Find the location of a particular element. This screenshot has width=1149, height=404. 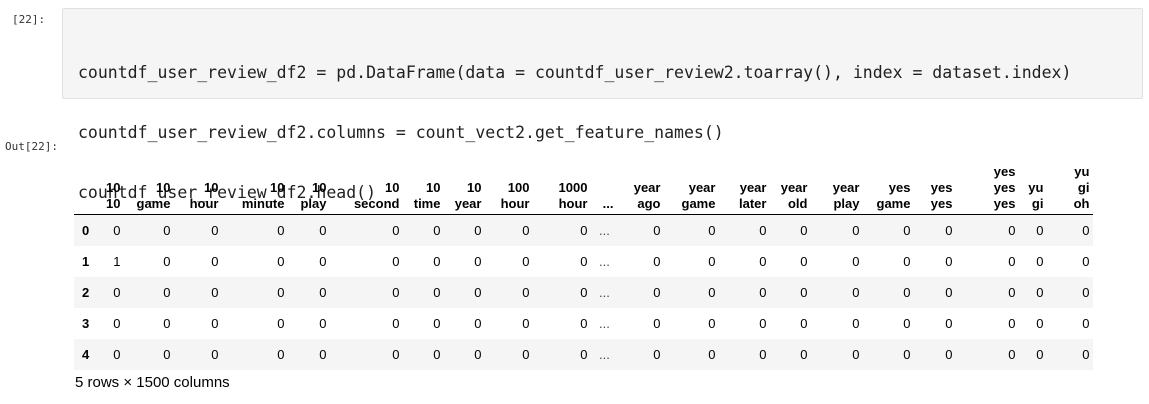

column-header: 10 play is located at coordinates (309, 185).